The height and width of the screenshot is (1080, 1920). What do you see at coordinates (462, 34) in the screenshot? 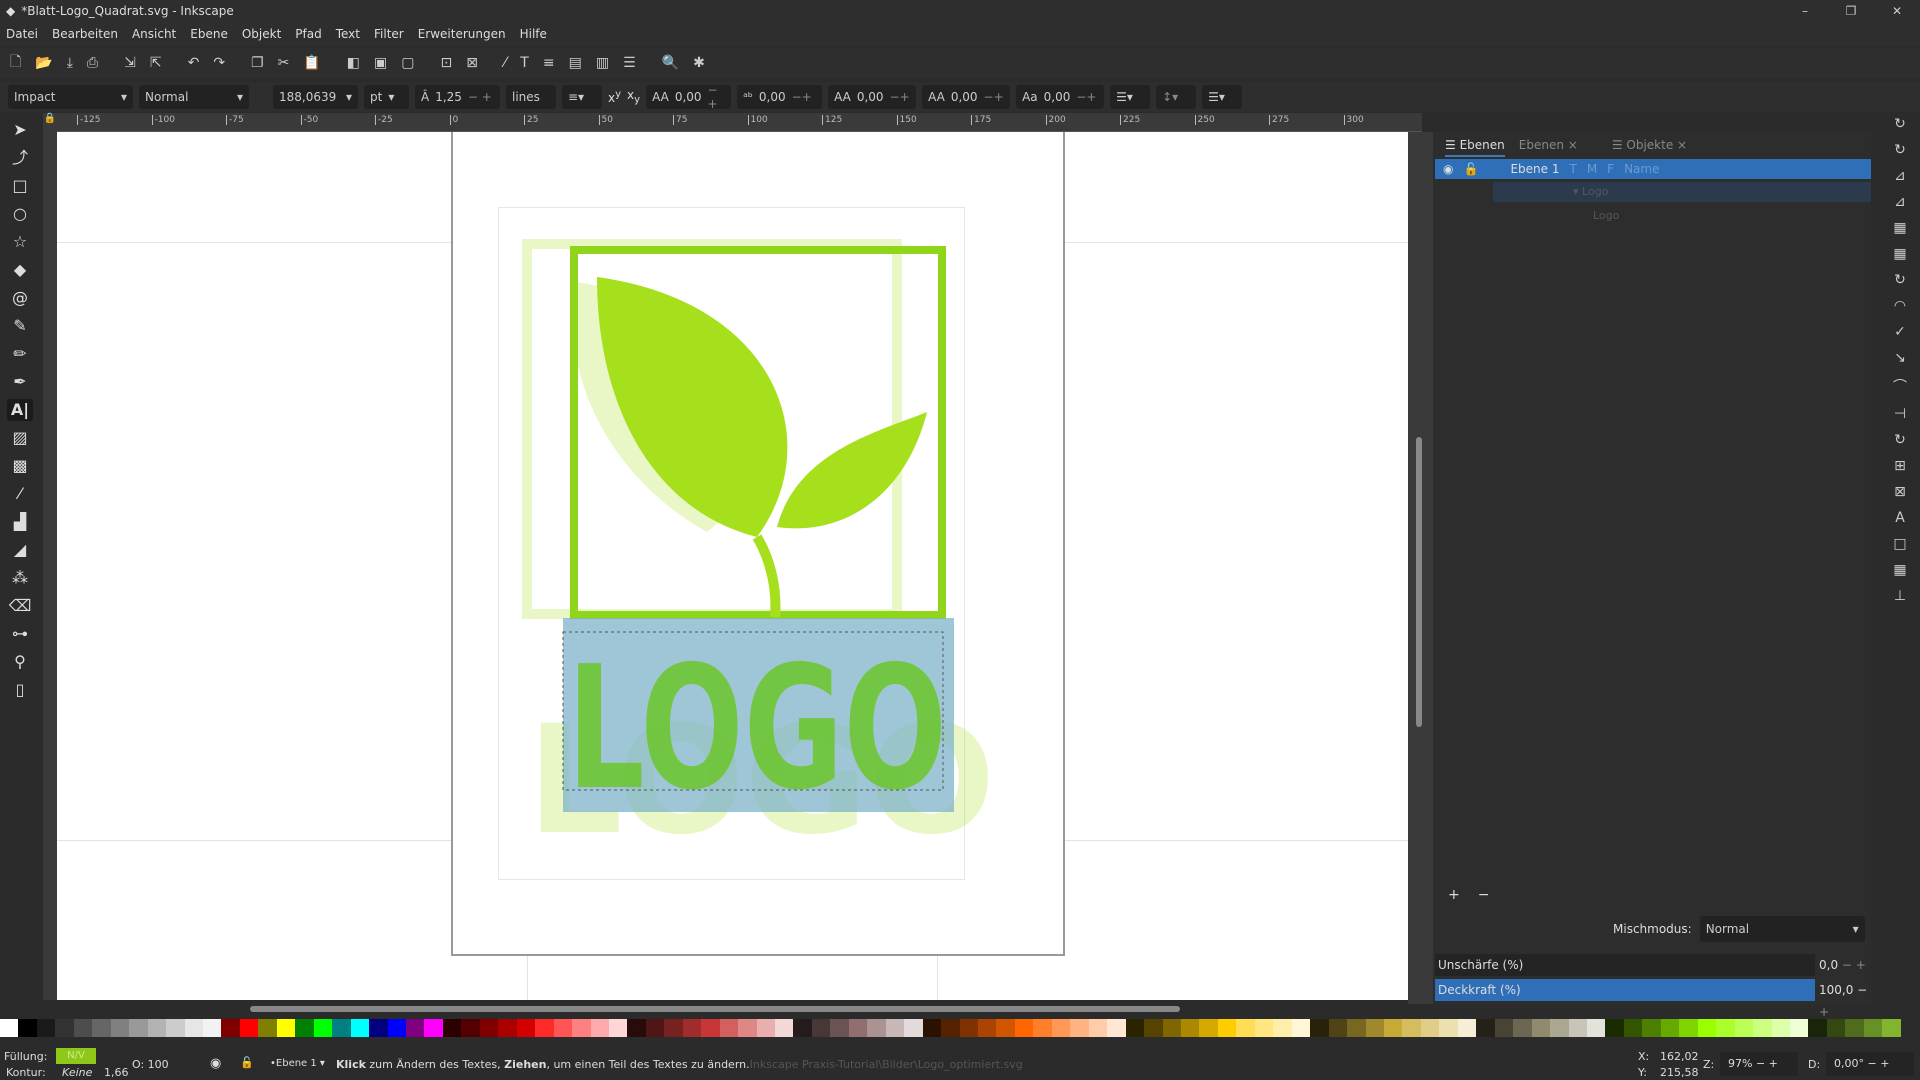
I see `menu-erweiterungen: Erweiterungen` at bounding box center [462, 34].